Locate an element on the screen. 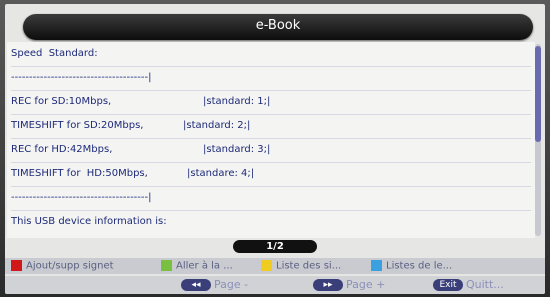  title-bar: e-Book is located at coordinates (278, 27).